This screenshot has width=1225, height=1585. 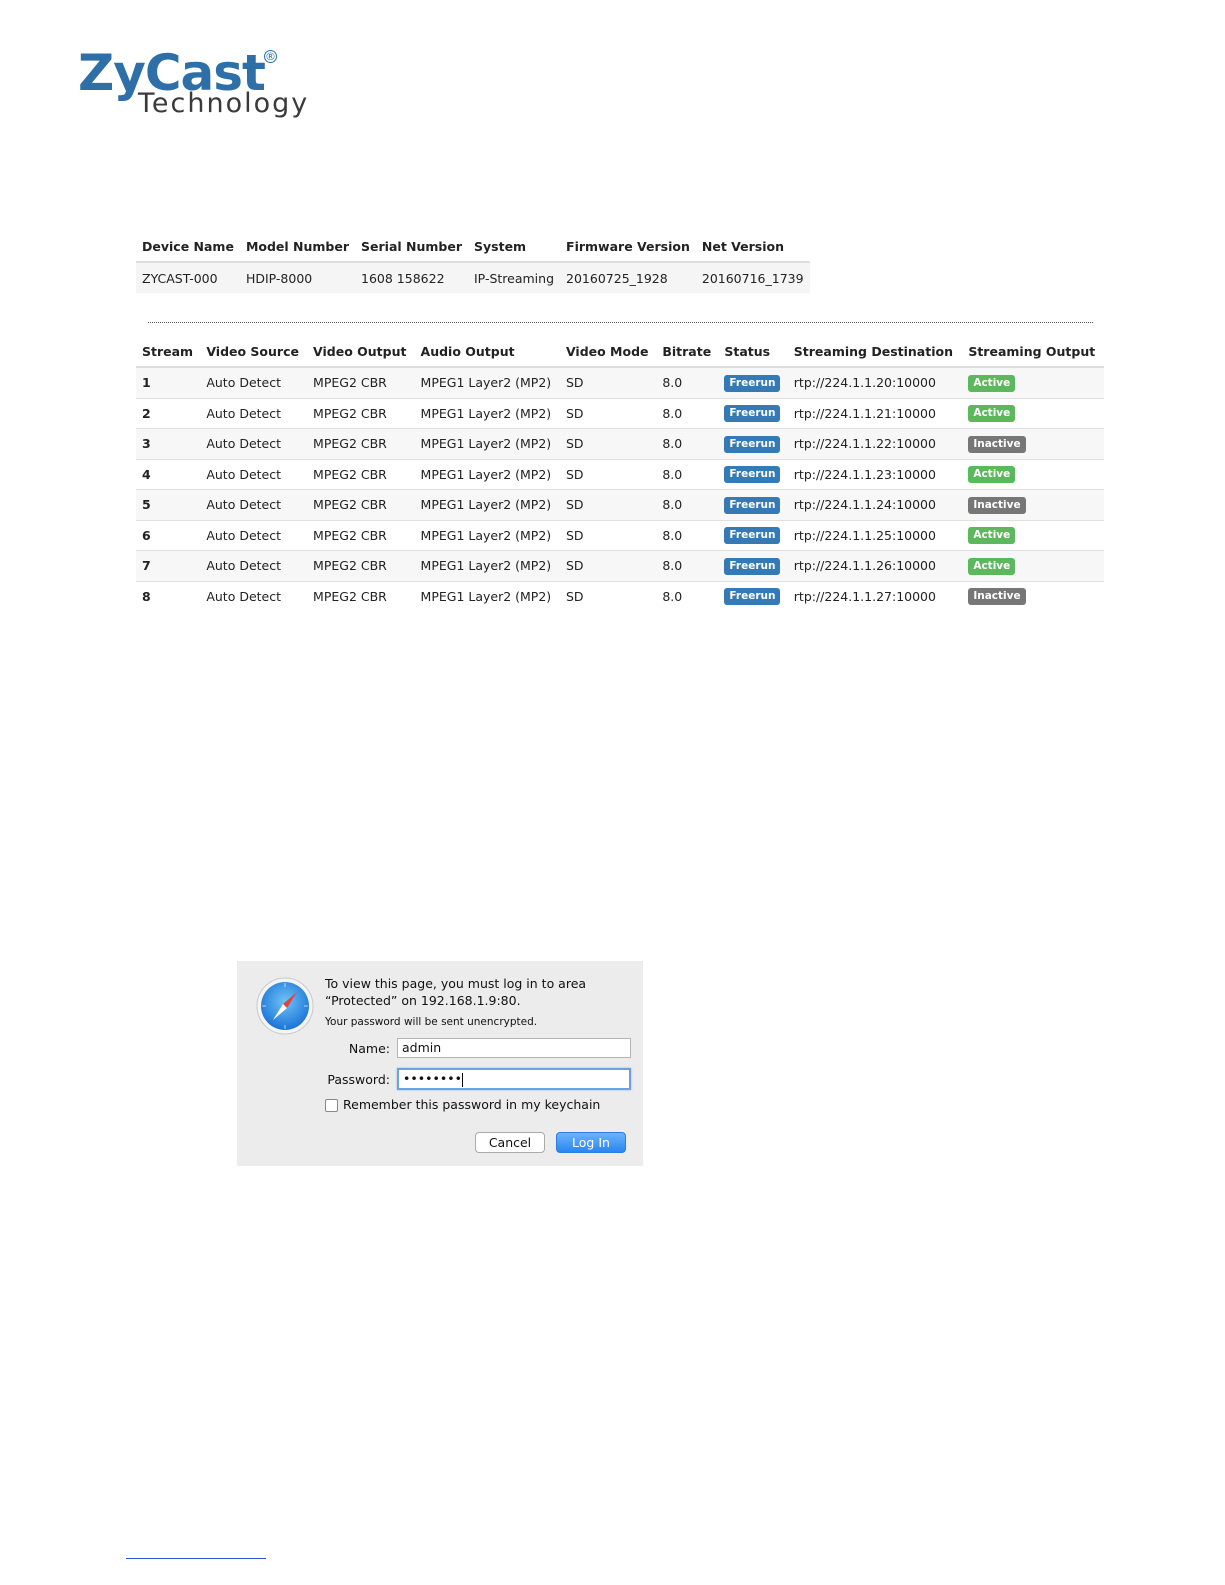 I want to click on registered-mark: ®, so click(x=270, y=56).